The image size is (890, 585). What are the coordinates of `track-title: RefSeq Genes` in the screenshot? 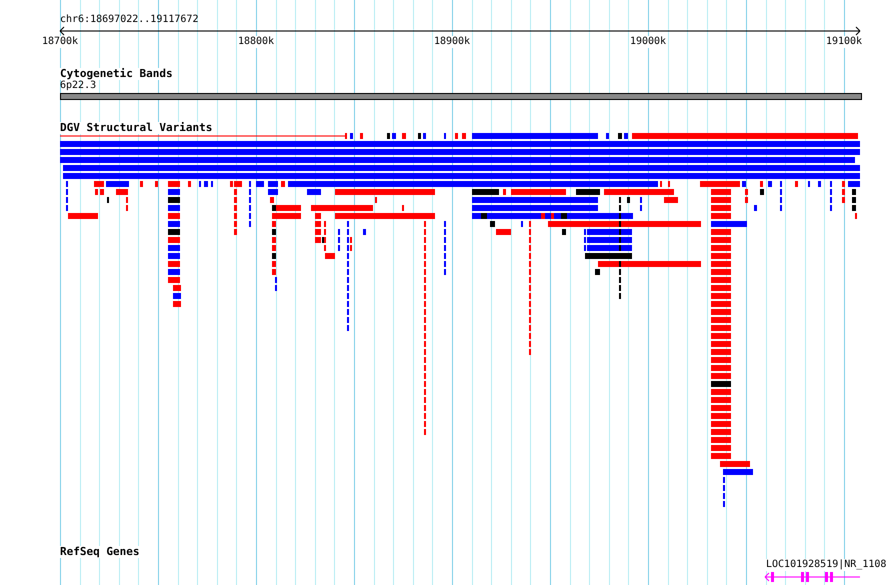 It's located at (100, 552).